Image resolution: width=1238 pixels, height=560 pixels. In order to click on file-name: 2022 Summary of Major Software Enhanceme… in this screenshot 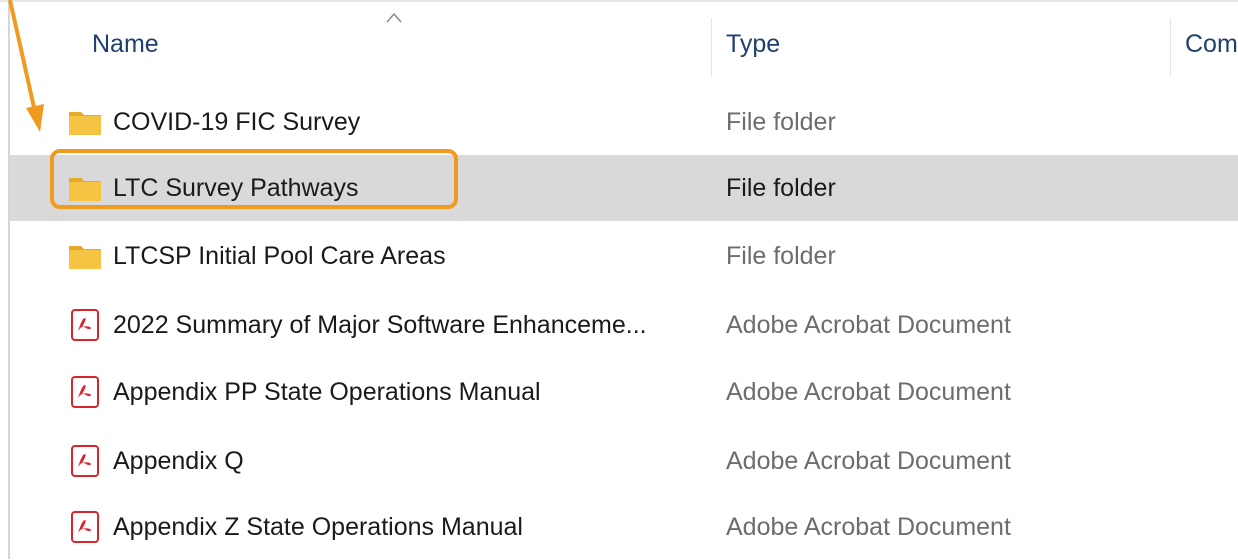, I will do `click(380, 325)`.